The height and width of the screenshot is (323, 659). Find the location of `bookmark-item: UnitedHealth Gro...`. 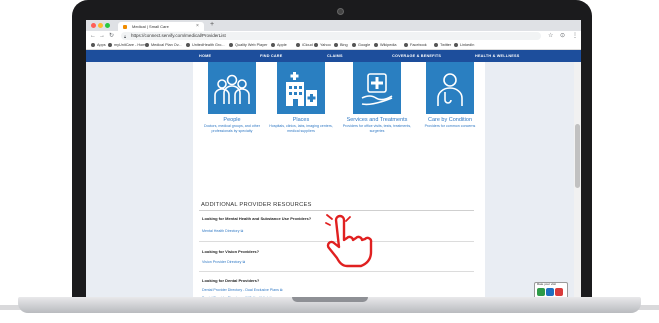

bookmark-item: UnitedHealth Gro... is located at coordinates (205, 45).